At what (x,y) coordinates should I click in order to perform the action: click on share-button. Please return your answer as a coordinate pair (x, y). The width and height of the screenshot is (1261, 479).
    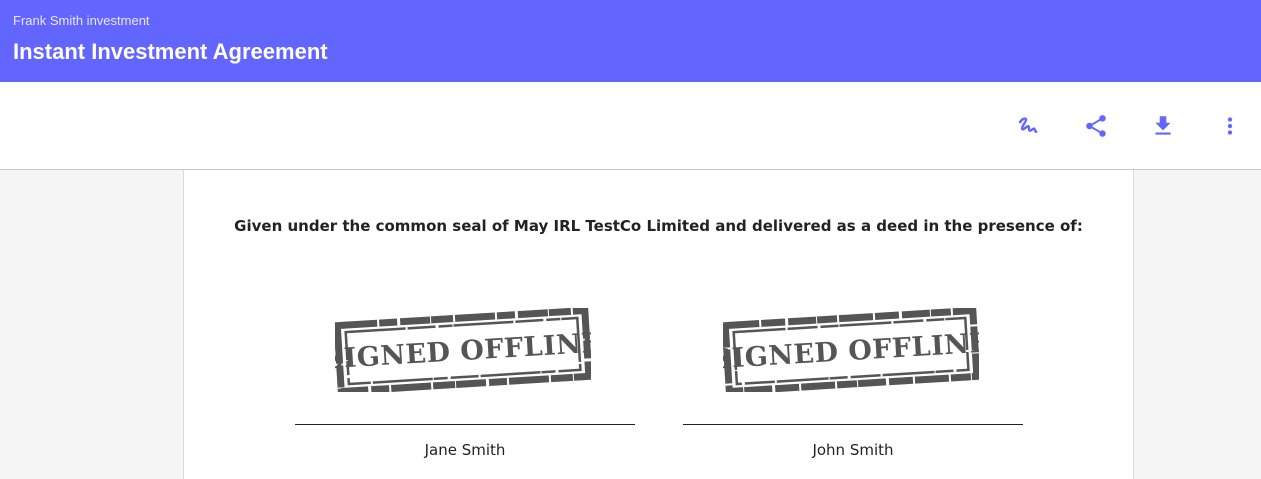
    Looking at the image, I should click on (1096, 126).